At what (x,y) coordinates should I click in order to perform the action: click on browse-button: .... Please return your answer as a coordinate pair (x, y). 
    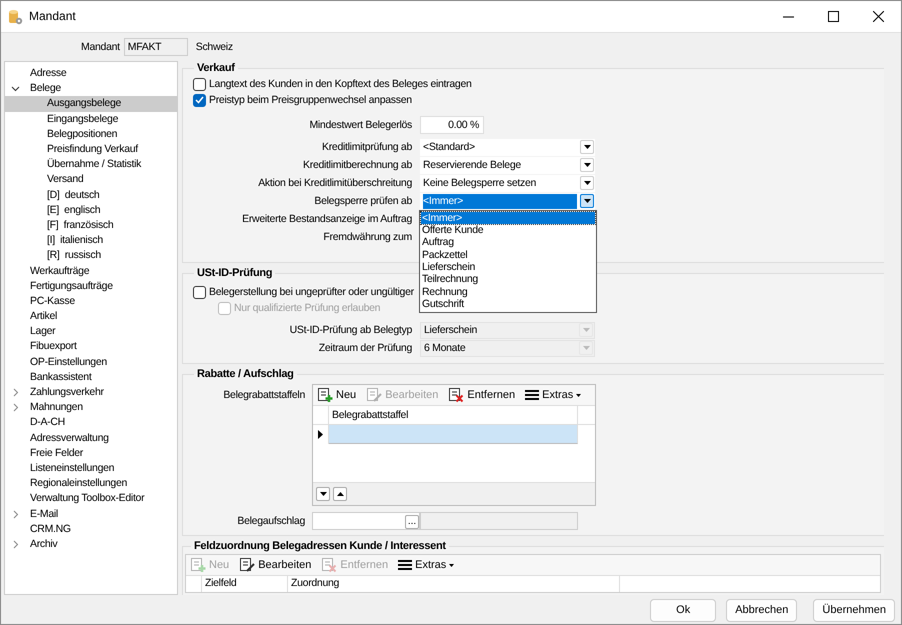
    Looking at the image, I should click on (412, 522).